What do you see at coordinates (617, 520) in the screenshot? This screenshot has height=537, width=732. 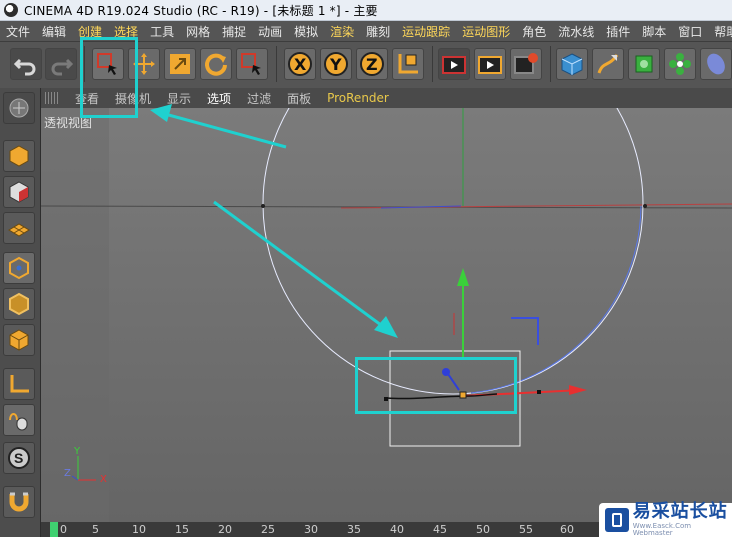 I see `watermark-logo-icon` at bounding box center [617, 520].